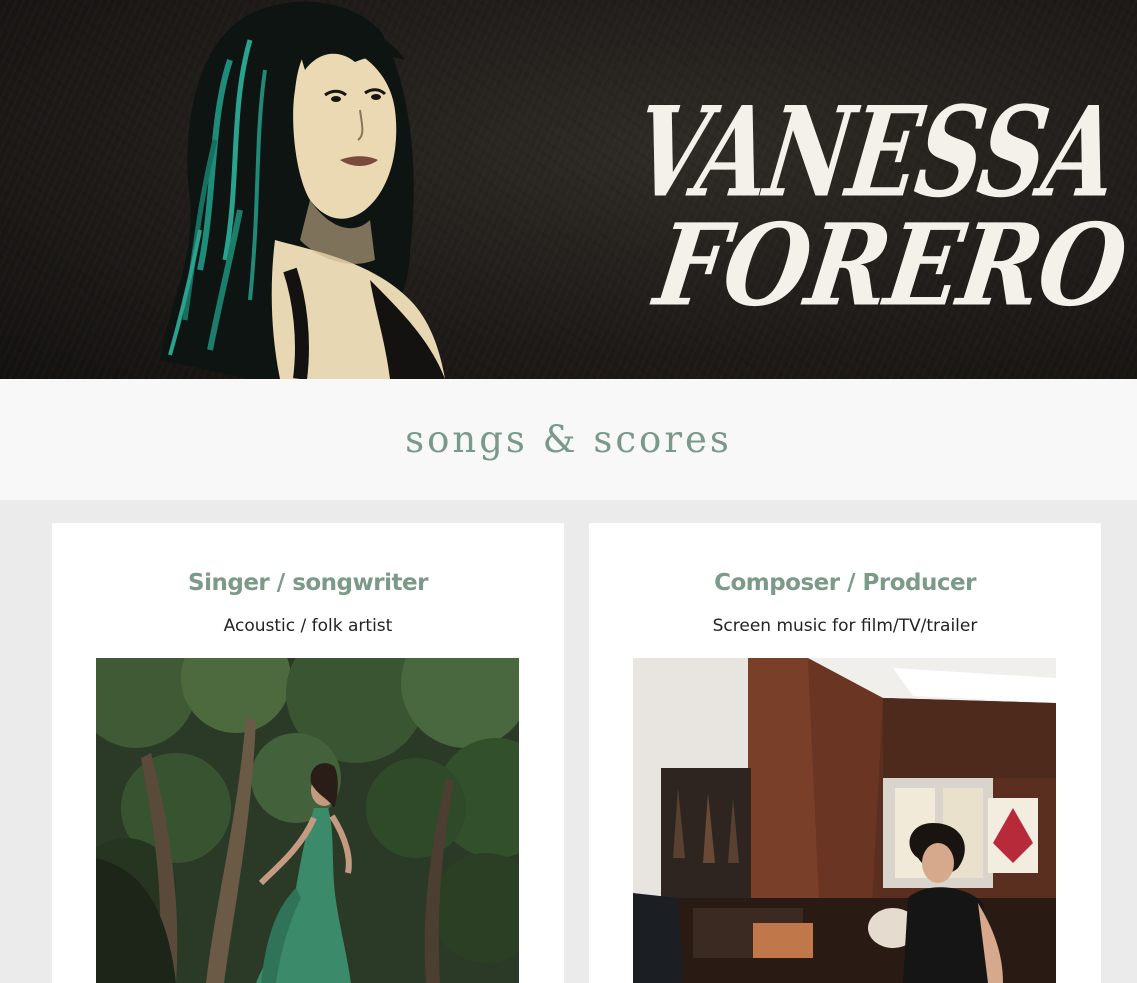  Describe the element at coordinates (875, 152) in the screenshot. I see `logo-line-first-name: VANESSA` at that location.